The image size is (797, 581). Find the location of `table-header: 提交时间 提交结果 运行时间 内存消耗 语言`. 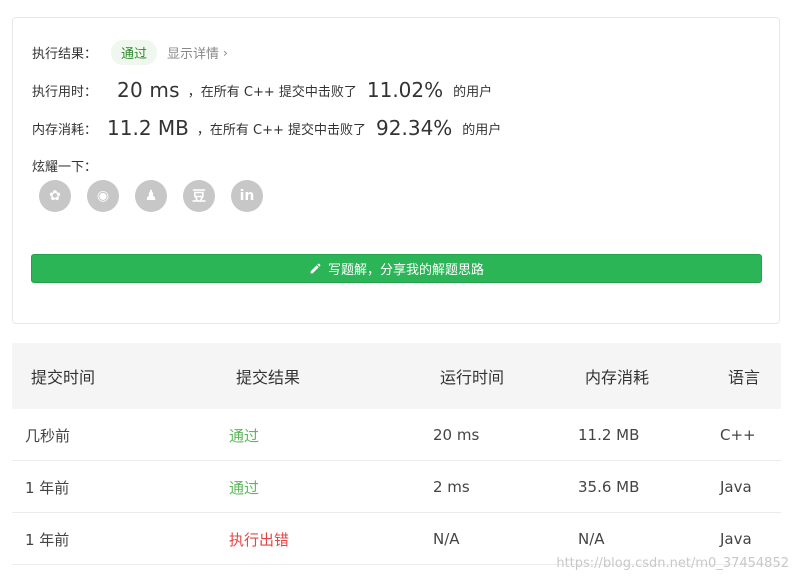

table-header: 提交时间 提交结果 运行时间 内存消耗 语言 is located at coordinates (396, 376).